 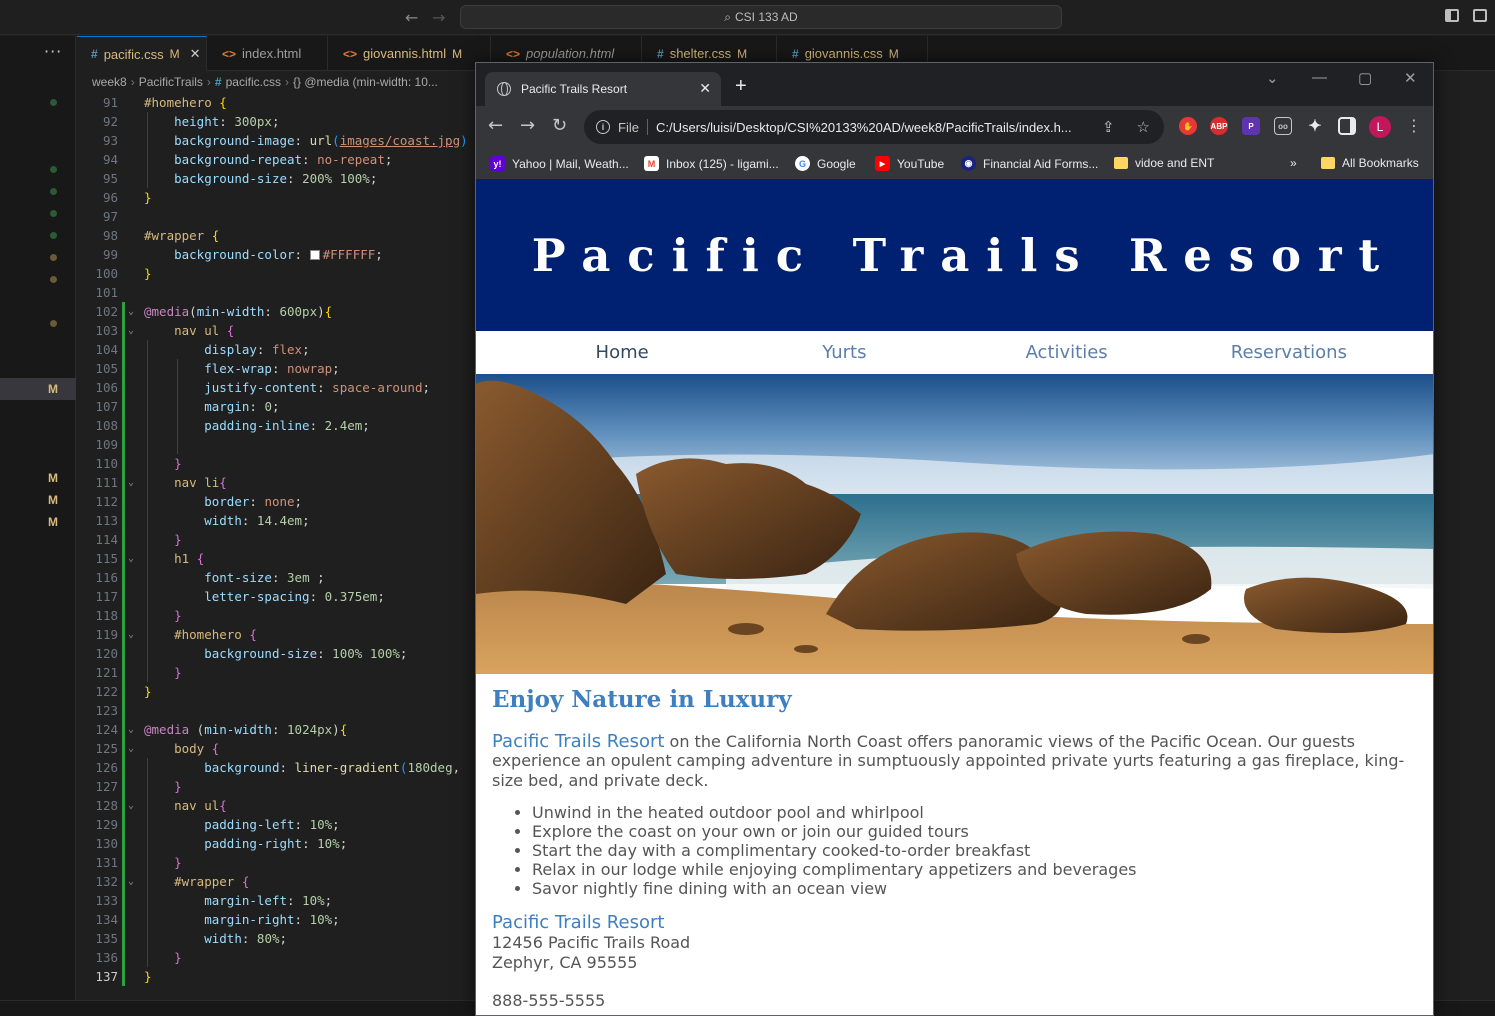 What do you see at coordinates (527, 126) in the screenshot?
I see `forward-icon: →` at bounding box center [527, 126].